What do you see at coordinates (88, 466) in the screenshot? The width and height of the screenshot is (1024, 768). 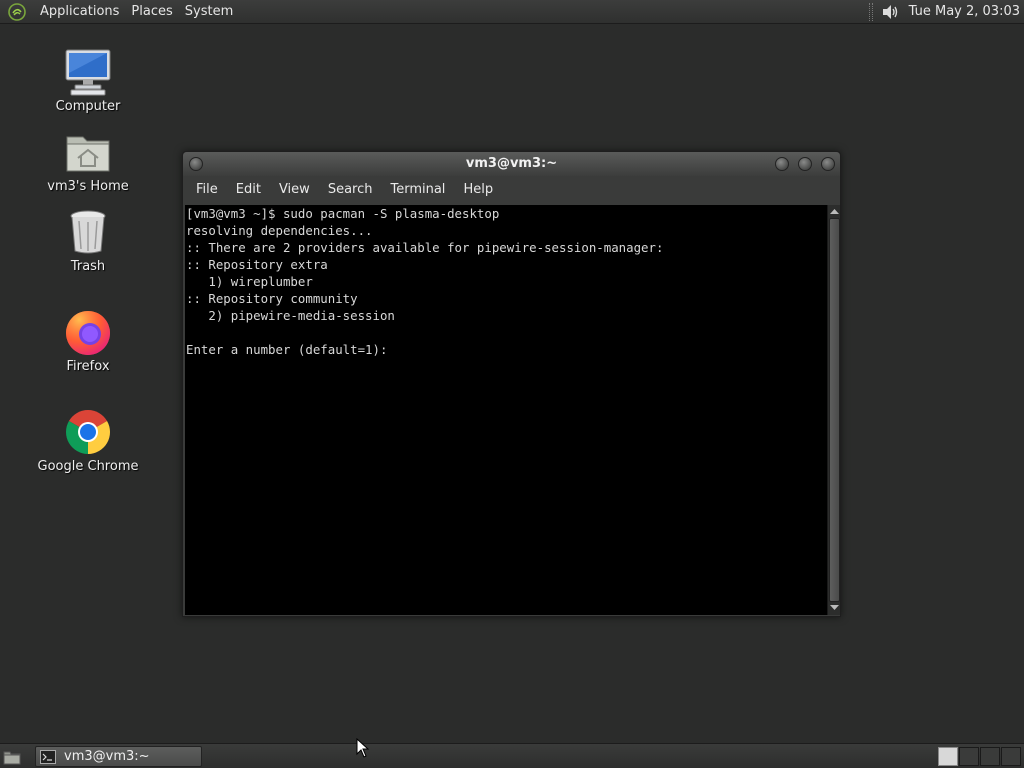 I see `desktop-icon-label: Google Chrome` at bounding box center [88, 466].